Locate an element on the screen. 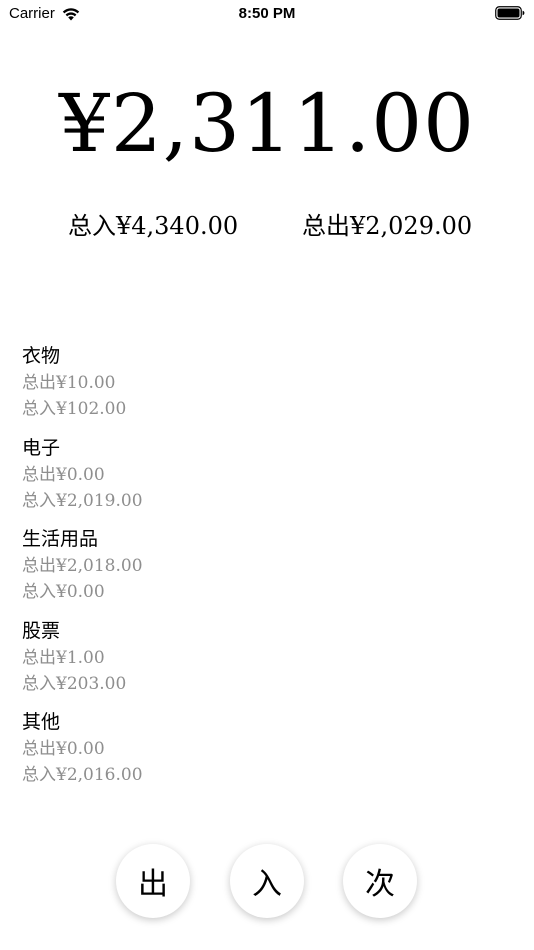 Image resolution: width=534 pixels, height=950 pixels. category-item-stocks: 股票 总出¥1.00 总入¥203.00 is located at coordinates (222, 663).